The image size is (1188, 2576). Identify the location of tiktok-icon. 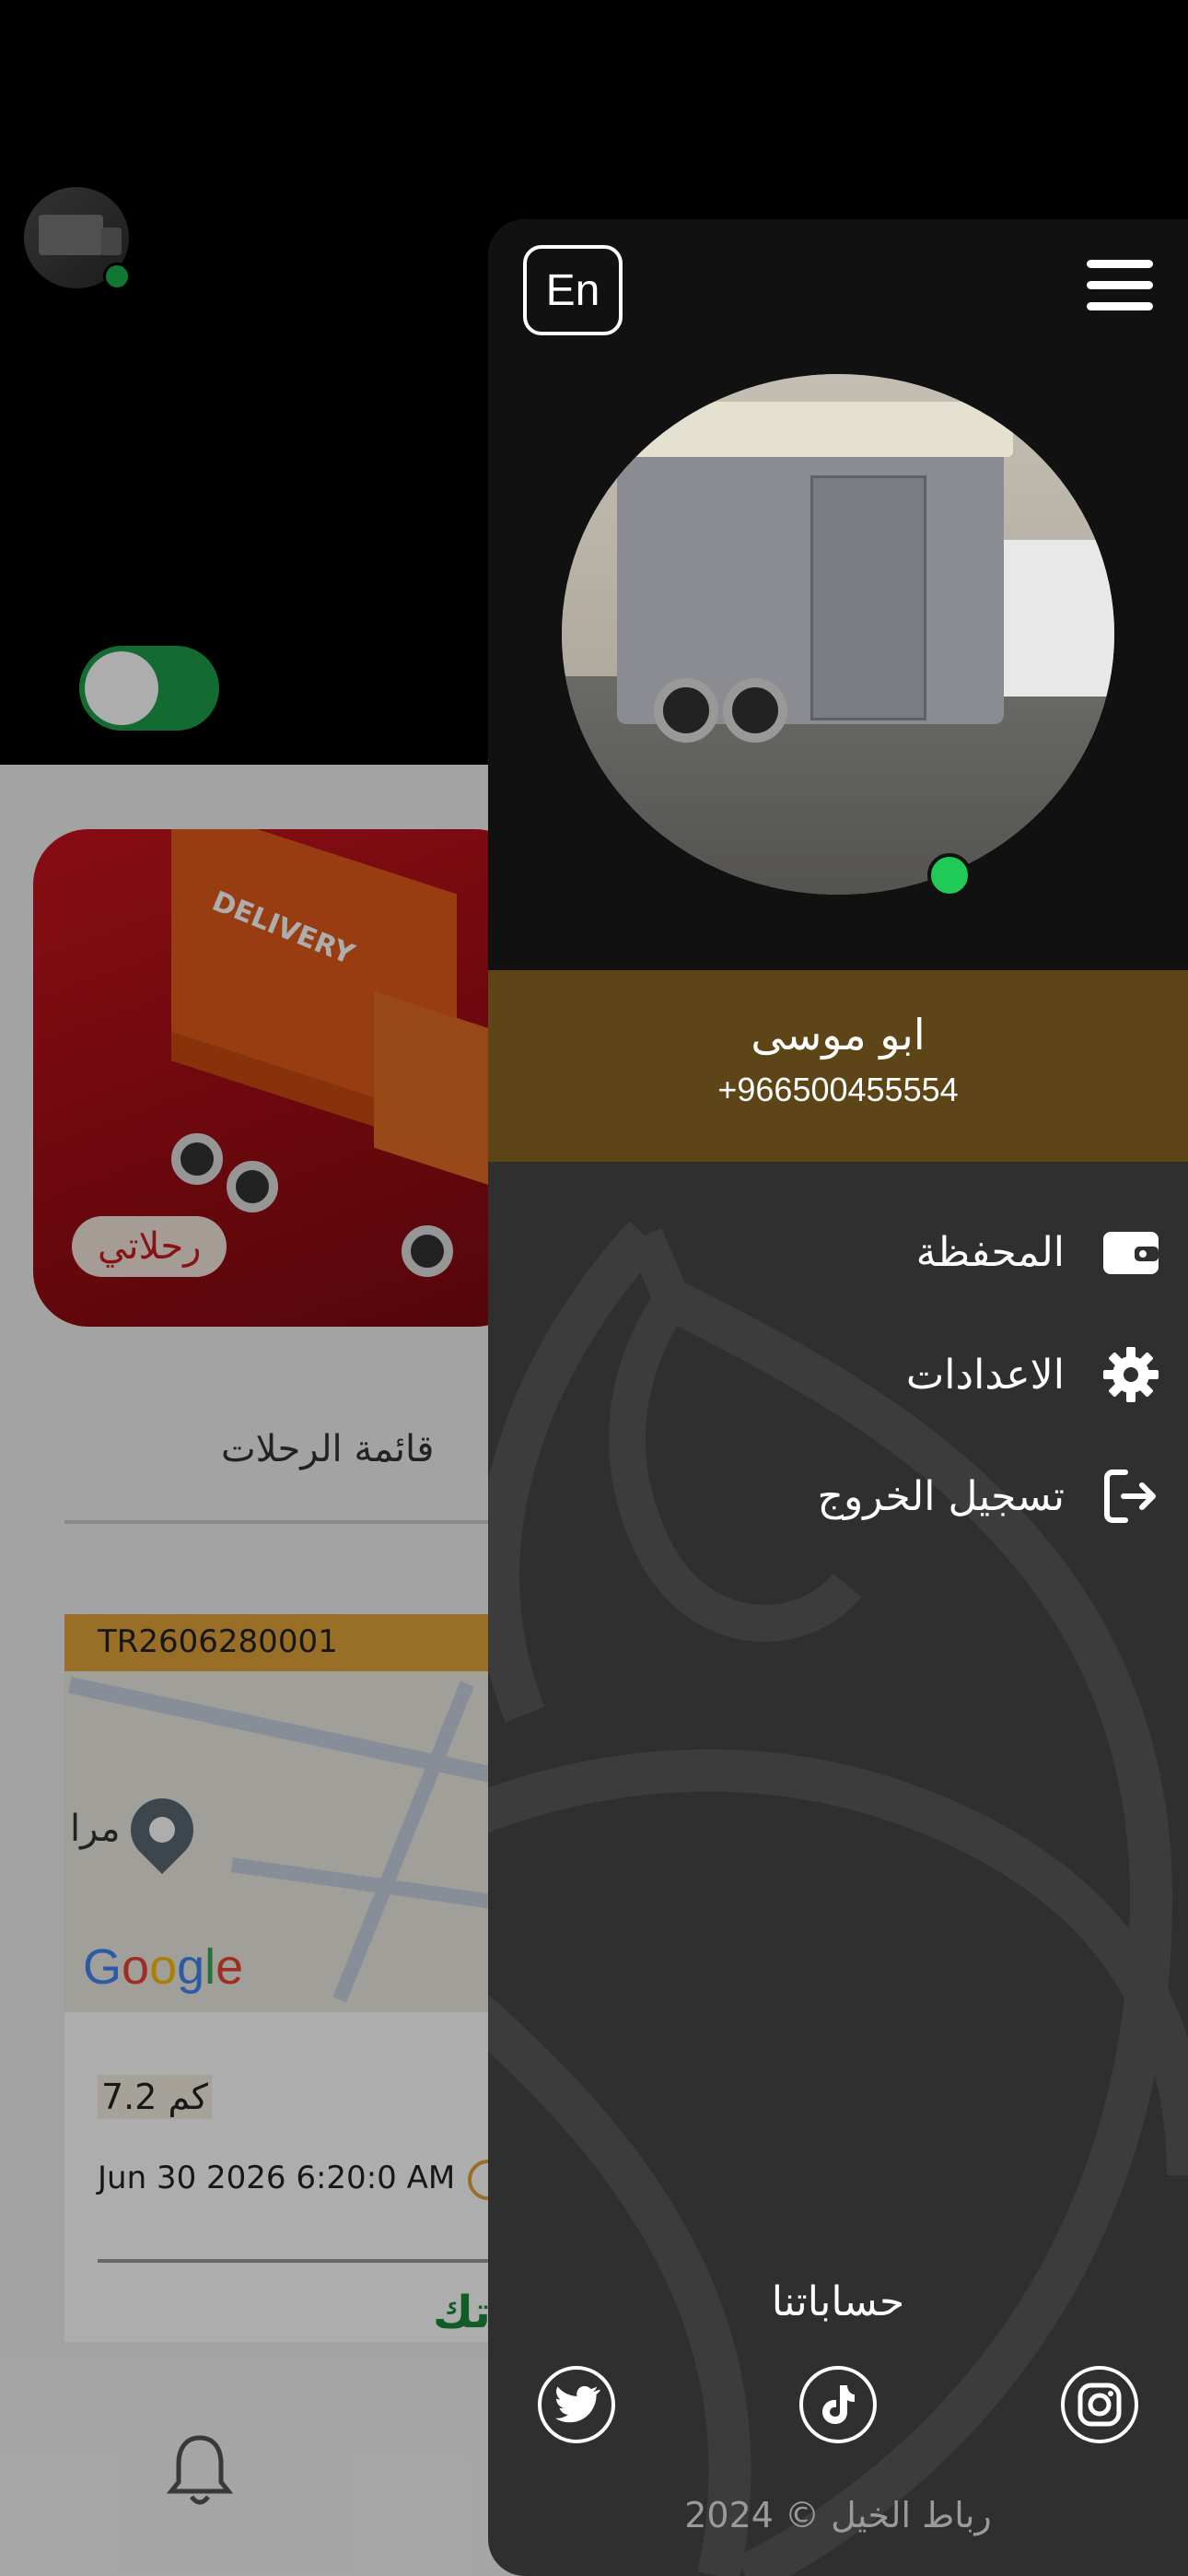
(838, 2404).